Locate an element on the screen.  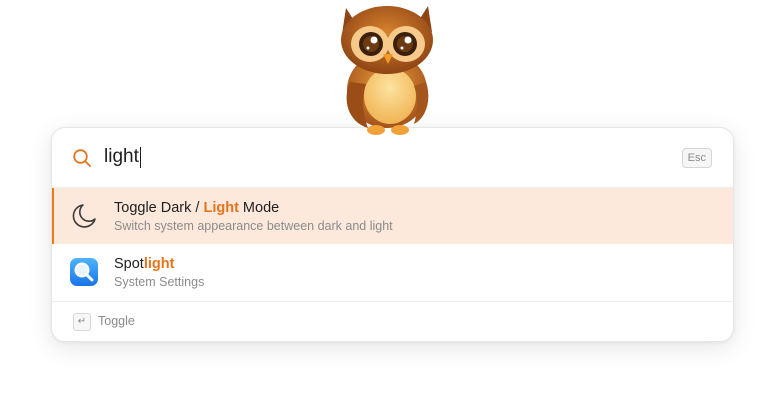
search-query-text: light is located at coordinates (121, 156).